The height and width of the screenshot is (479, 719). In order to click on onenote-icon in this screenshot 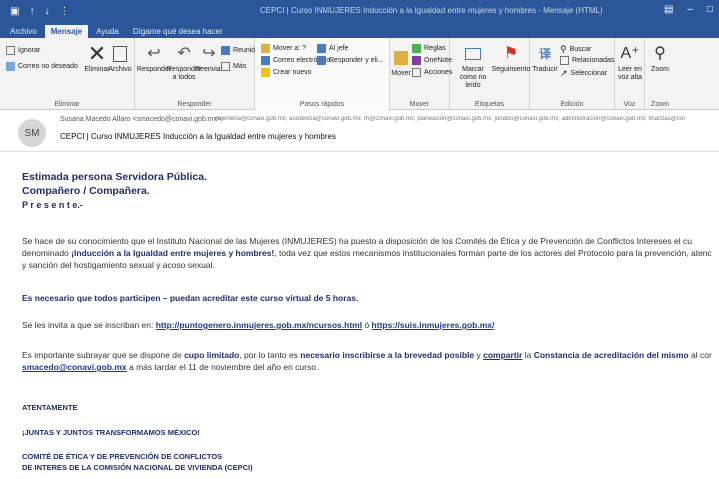, I will do `click(416, 60)`.